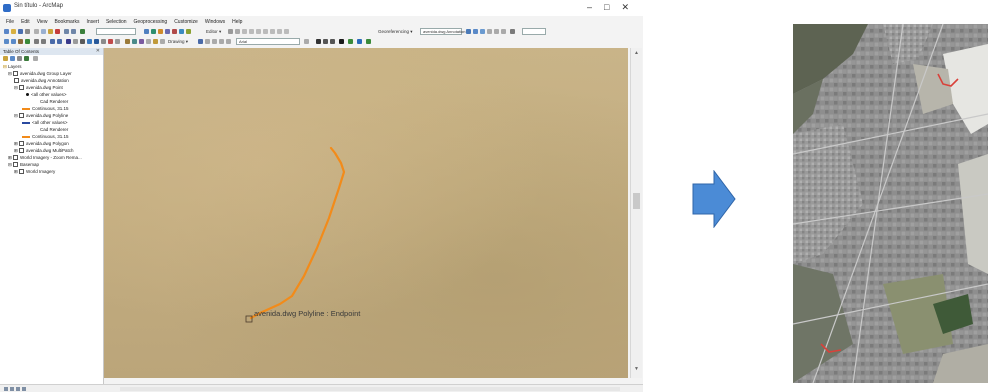 This screenshot has width=995, height=392. What do you see at coordinates (20, 31) in the screenshot?
I see `save-icon` at bounding box center [20, 31].